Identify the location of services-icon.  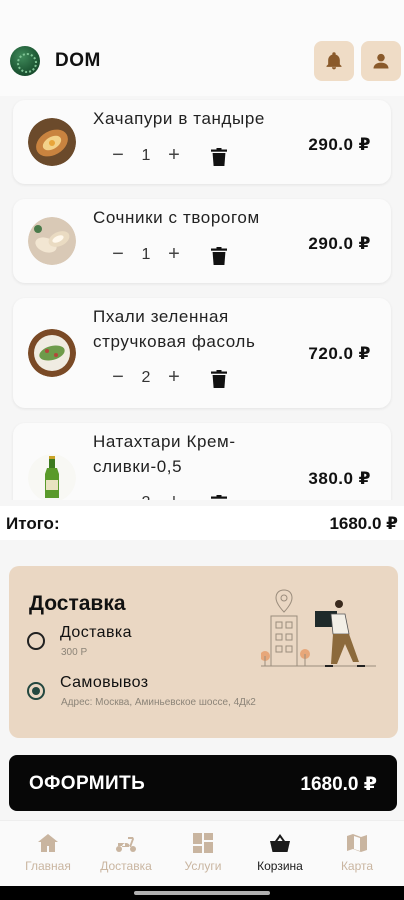
(203, 843).